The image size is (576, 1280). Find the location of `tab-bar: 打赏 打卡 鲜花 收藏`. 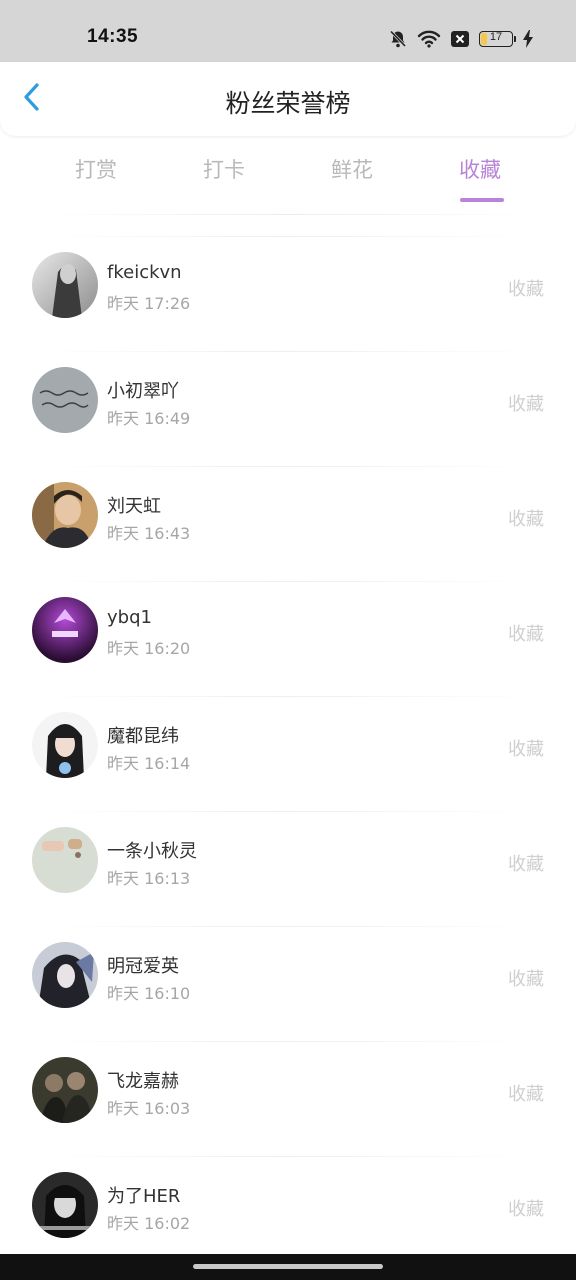

tab-bar: 打赏 打卡 鲜花 收藏 is located at coordinates (288, 174).